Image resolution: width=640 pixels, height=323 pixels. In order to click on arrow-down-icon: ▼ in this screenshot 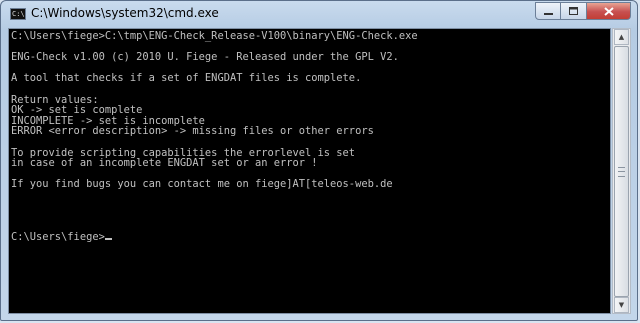, I will do `click(621, 305)`.